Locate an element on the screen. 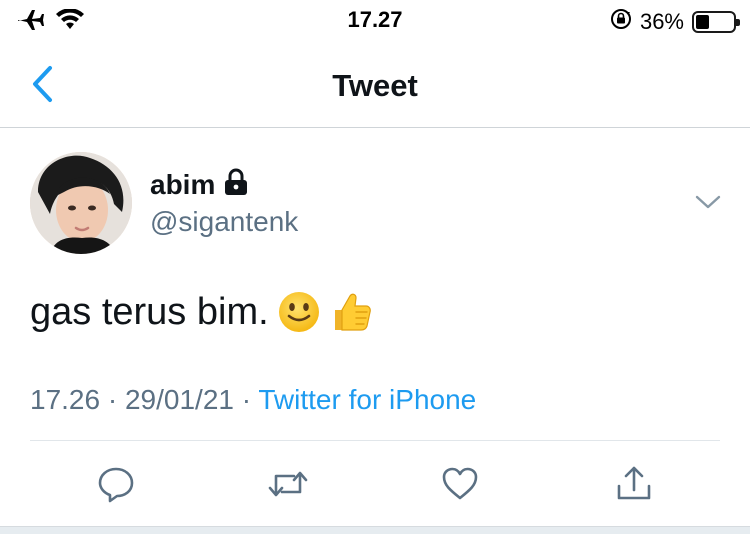 The width and height of the screenshot is (750, 534). tweet-meta: 17.26 · 29/01/21 · Twitter for iPhone is located at coordinates (253, 400).